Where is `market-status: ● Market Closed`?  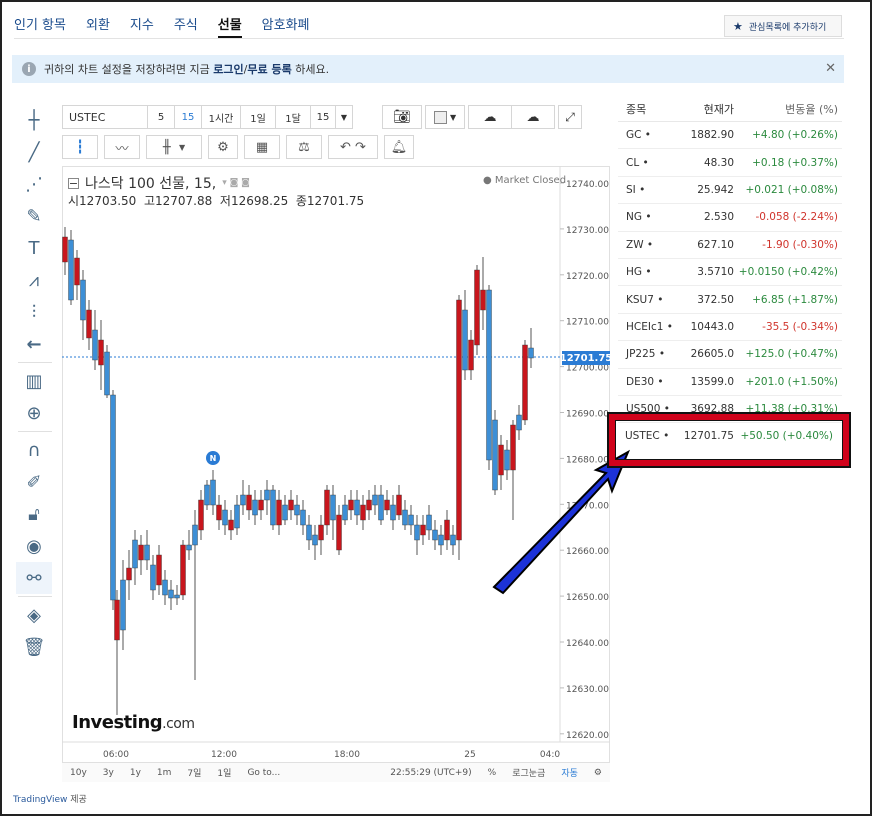 market-status: ● Market Closed is located at coordinates (525, 180).